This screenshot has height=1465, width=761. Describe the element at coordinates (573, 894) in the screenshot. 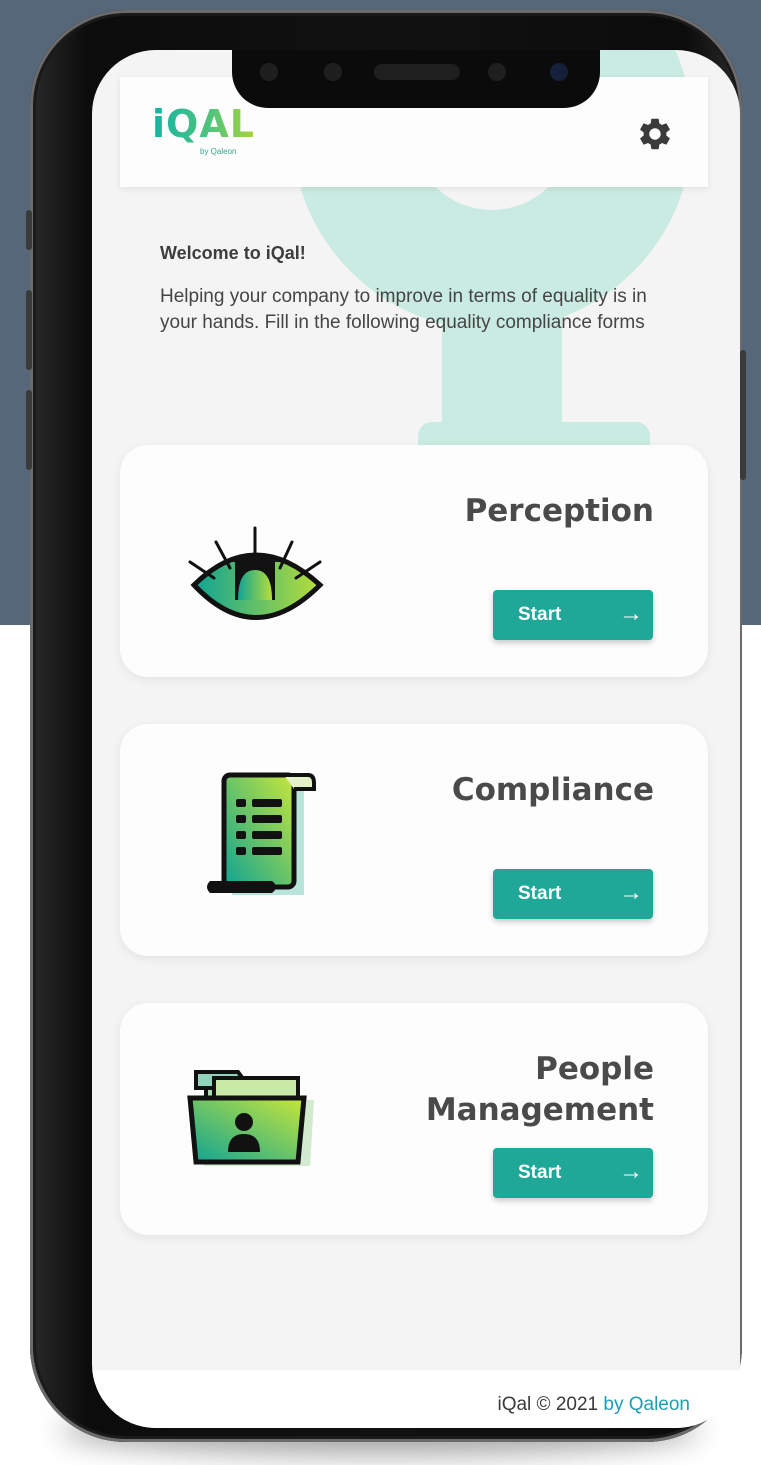

I see `compliance-start-button: Start →` at that location.